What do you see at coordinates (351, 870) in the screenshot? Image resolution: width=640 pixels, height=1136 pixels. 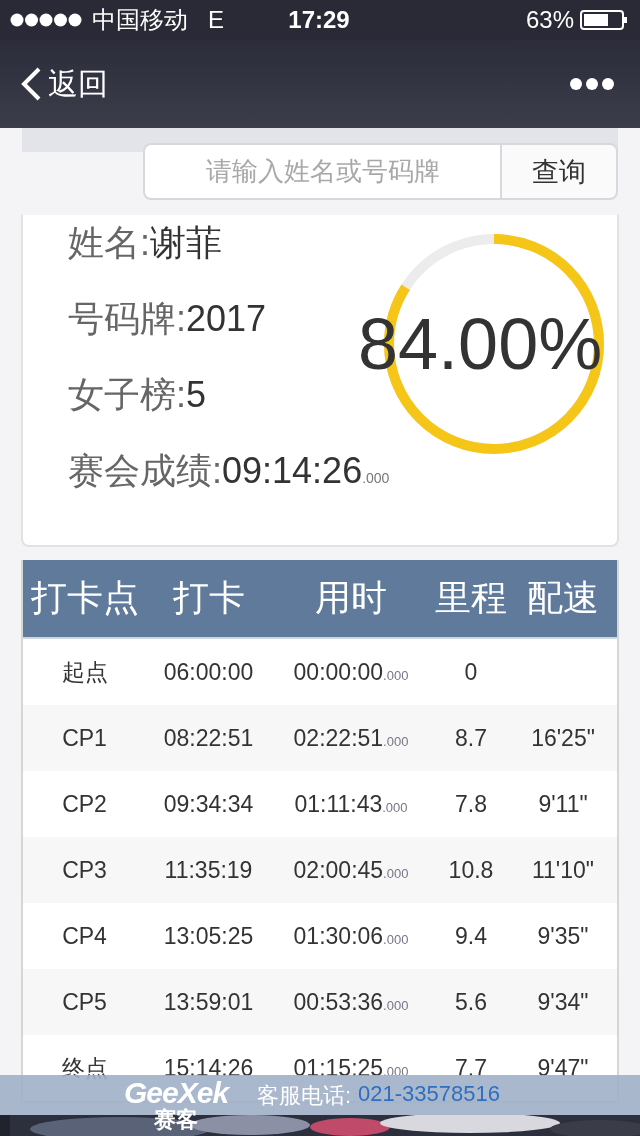 I see `table-cell-text: 02:00:45.000` at bounding box center [351, 870].